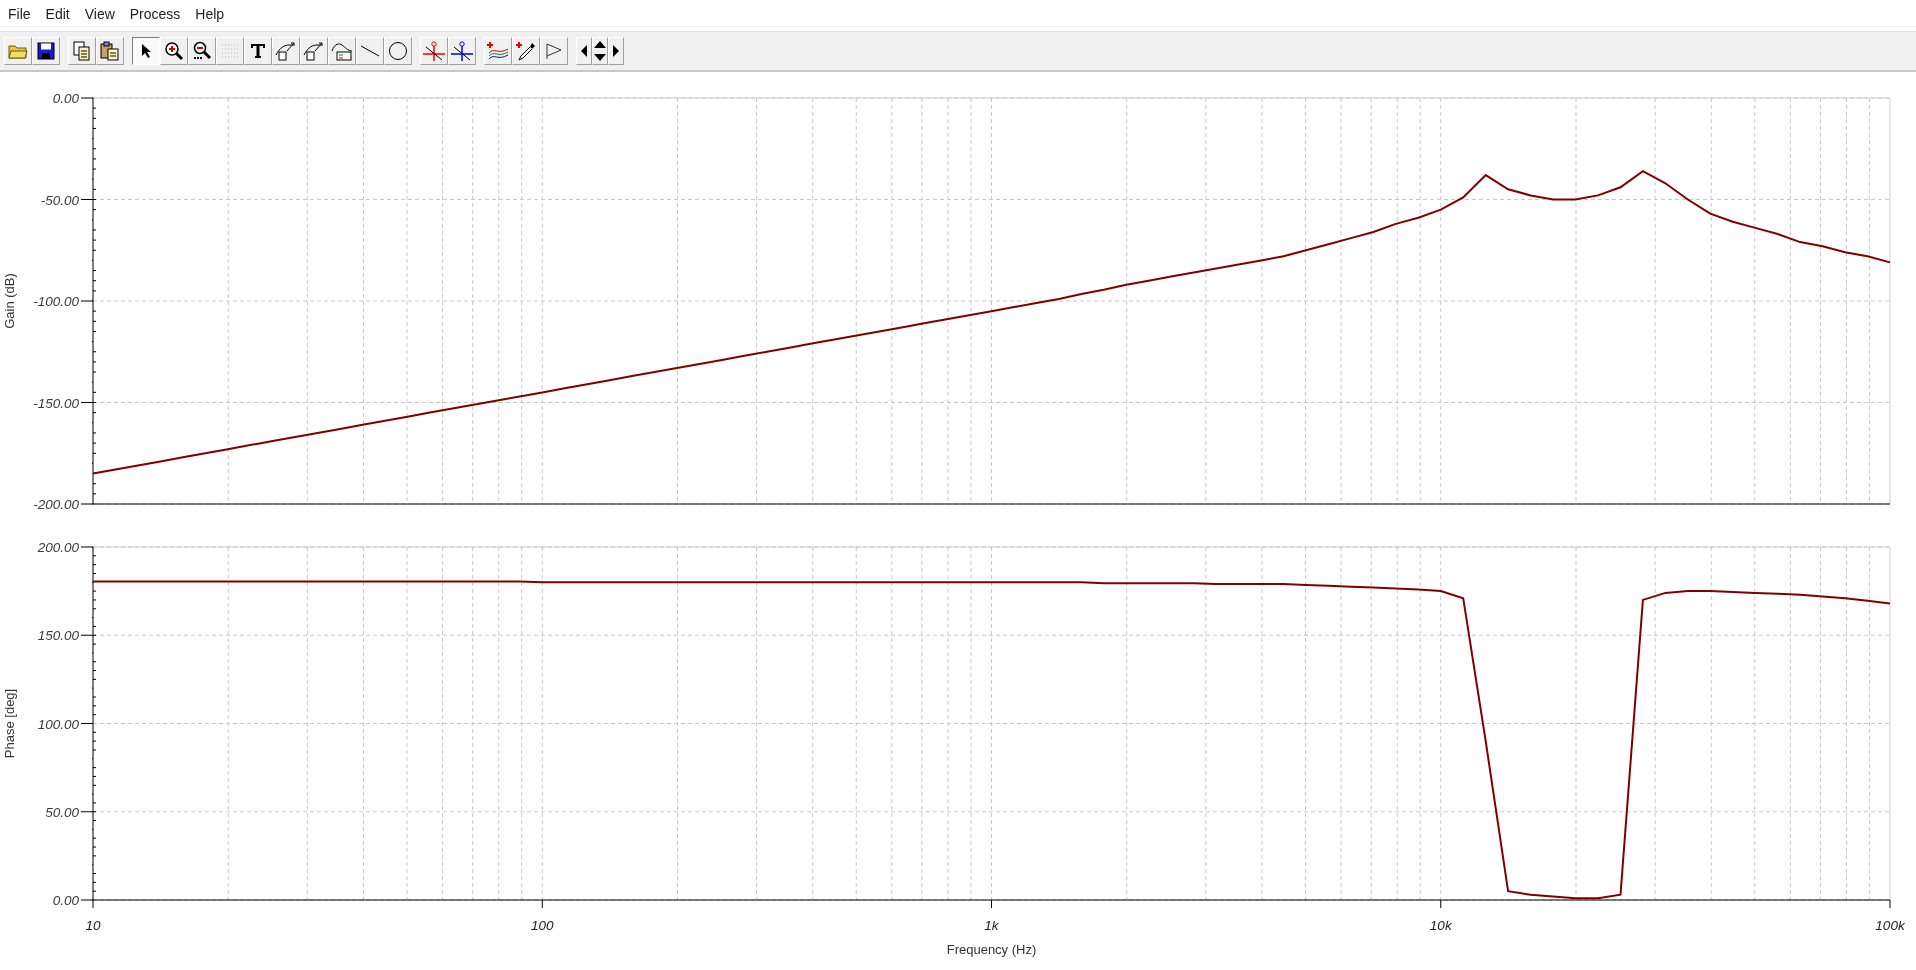 The height and width of the screenshot is (970, 1916). What do you see at coordinates (56, 403) in the screenshot?
I see `y-tick-label: -150.00` at bounding box center [56, 403].